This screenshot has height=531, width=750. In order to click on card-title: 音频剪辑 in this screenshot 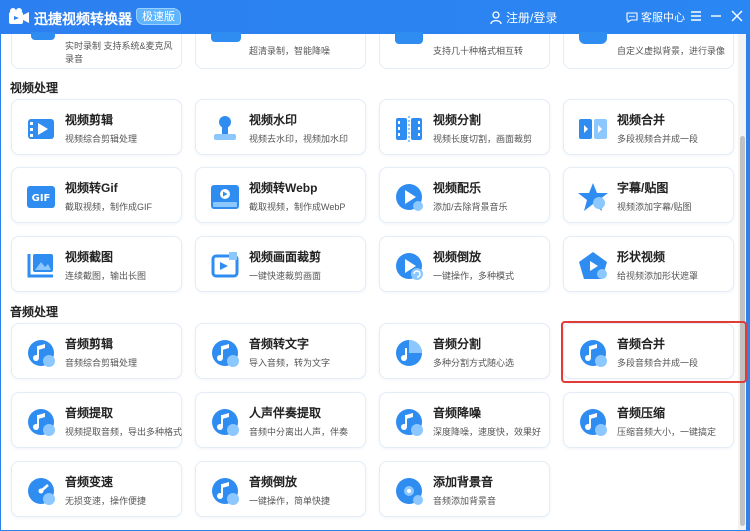, I will do `click(89, 344)`.